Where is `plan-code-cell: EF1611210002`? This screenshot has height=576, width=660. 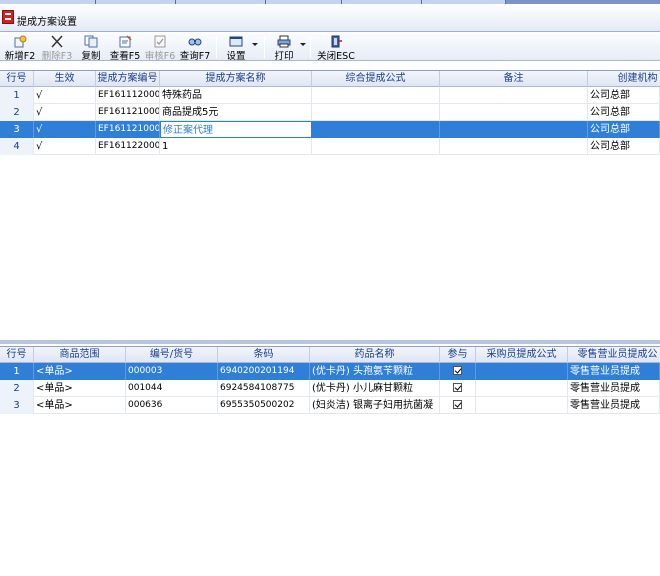 plan-code-cell: EF1611210002 is located at coordinates (128, 129).